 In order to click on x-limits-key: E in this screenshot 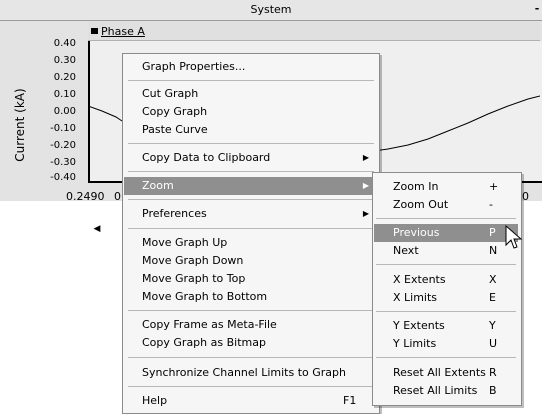, I will do `click(492, 297)`.